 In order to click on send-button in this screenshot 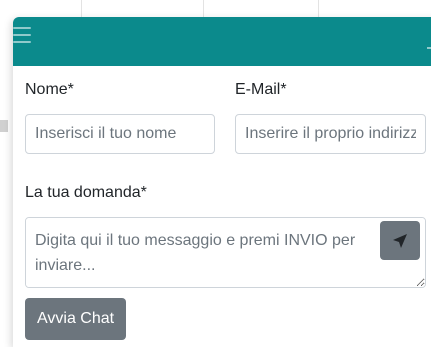, I will do `click(400, 240)`.